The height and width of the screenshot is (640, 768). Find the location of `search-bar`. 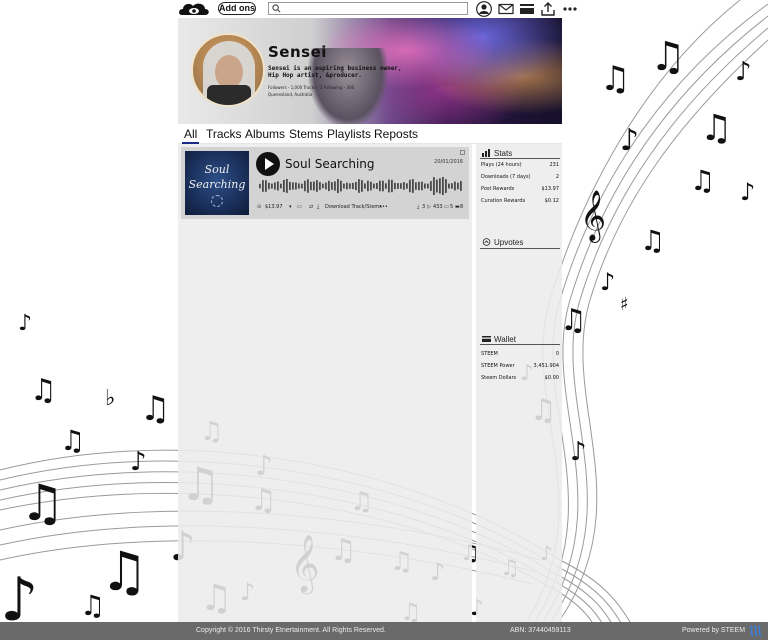

search-bar is located at coordinates (368, 8).